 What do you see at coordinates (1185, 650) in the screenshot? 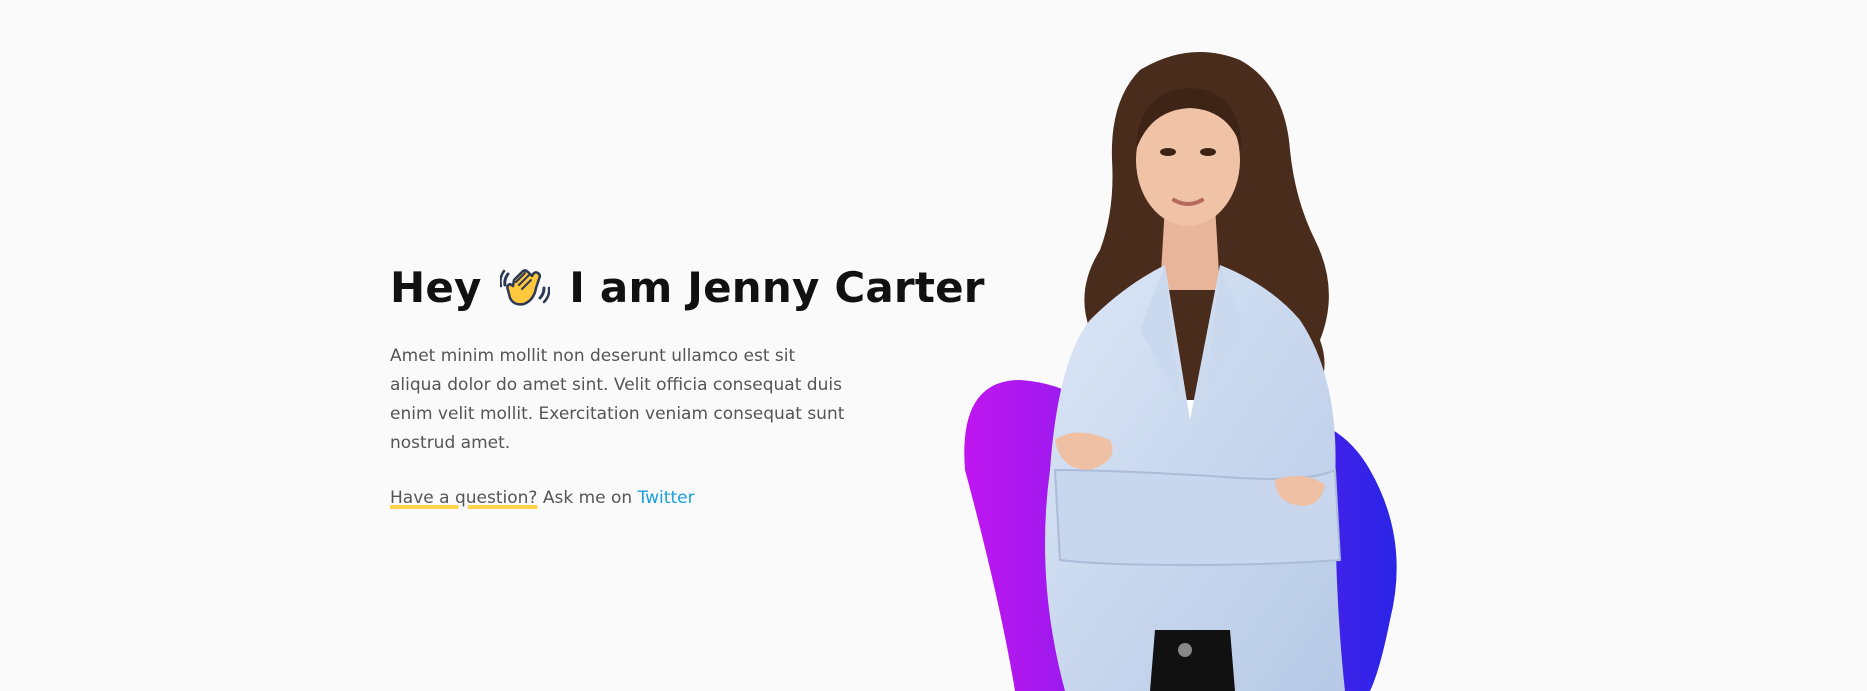
I see `trouser-button` at bounding box center [1185, 650].